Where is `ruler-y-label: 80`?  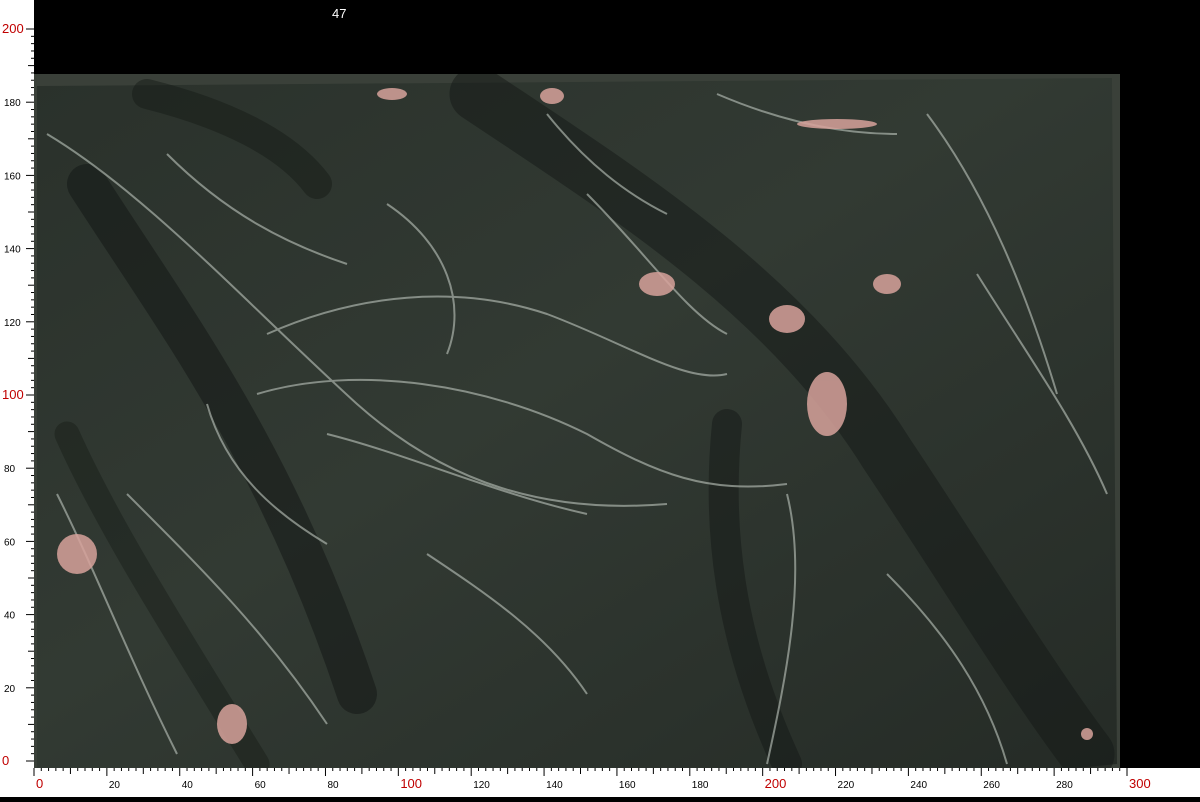
ruler-y-label: 80 is located at coordinates (10, 469).